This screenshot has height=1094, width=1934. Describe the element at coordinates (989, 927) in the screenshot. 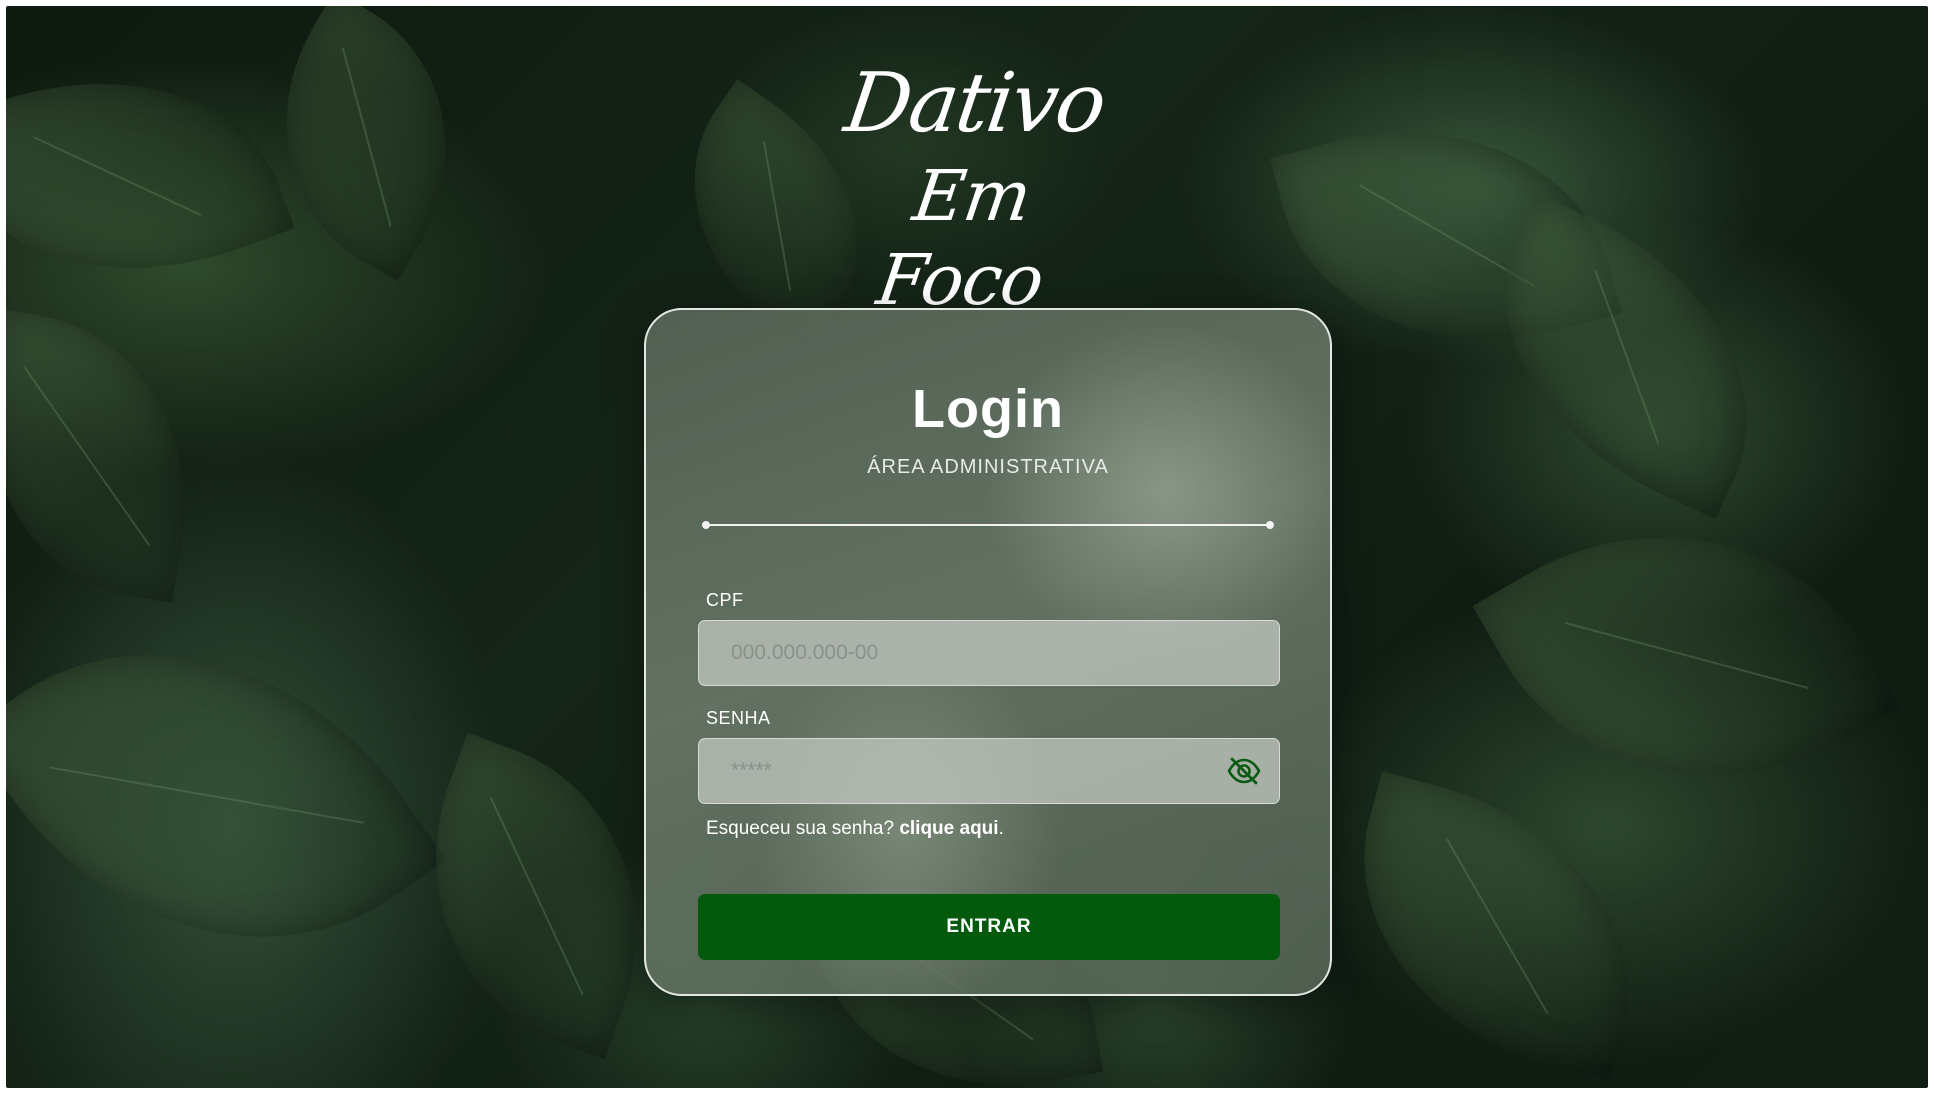

I see `login-submit-button: ENTRAR` at that location.